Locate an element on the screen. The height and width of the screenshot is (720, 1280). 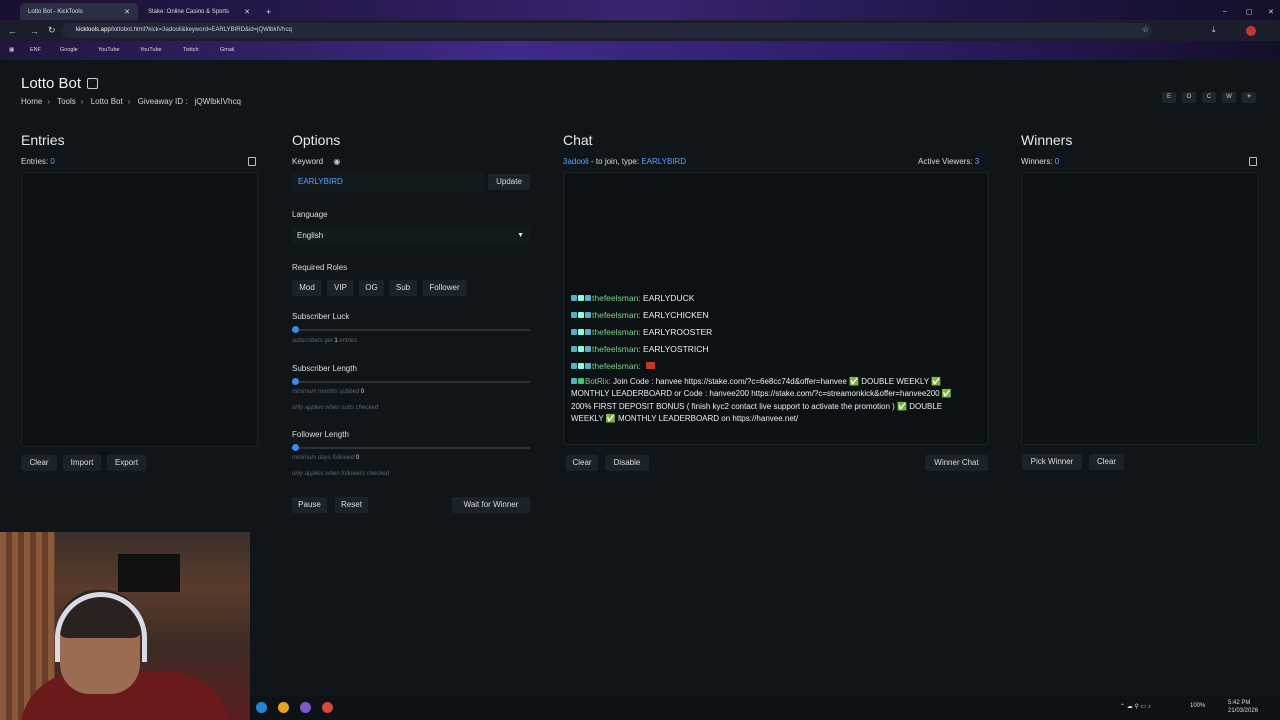
forward-icon: → is located at coordinates (36, 31).